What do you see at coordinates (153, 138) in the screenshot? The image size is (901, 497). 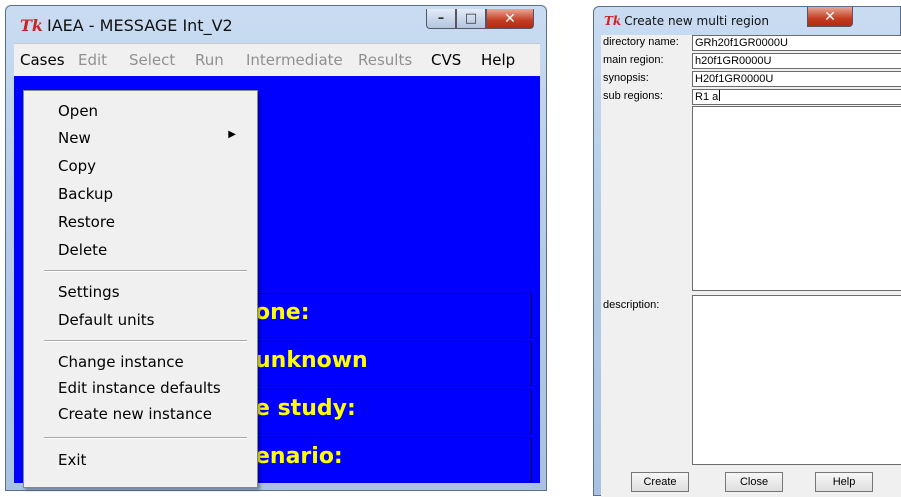 I see `menu-item-new: New ▶` at bounding box center [153, 138].